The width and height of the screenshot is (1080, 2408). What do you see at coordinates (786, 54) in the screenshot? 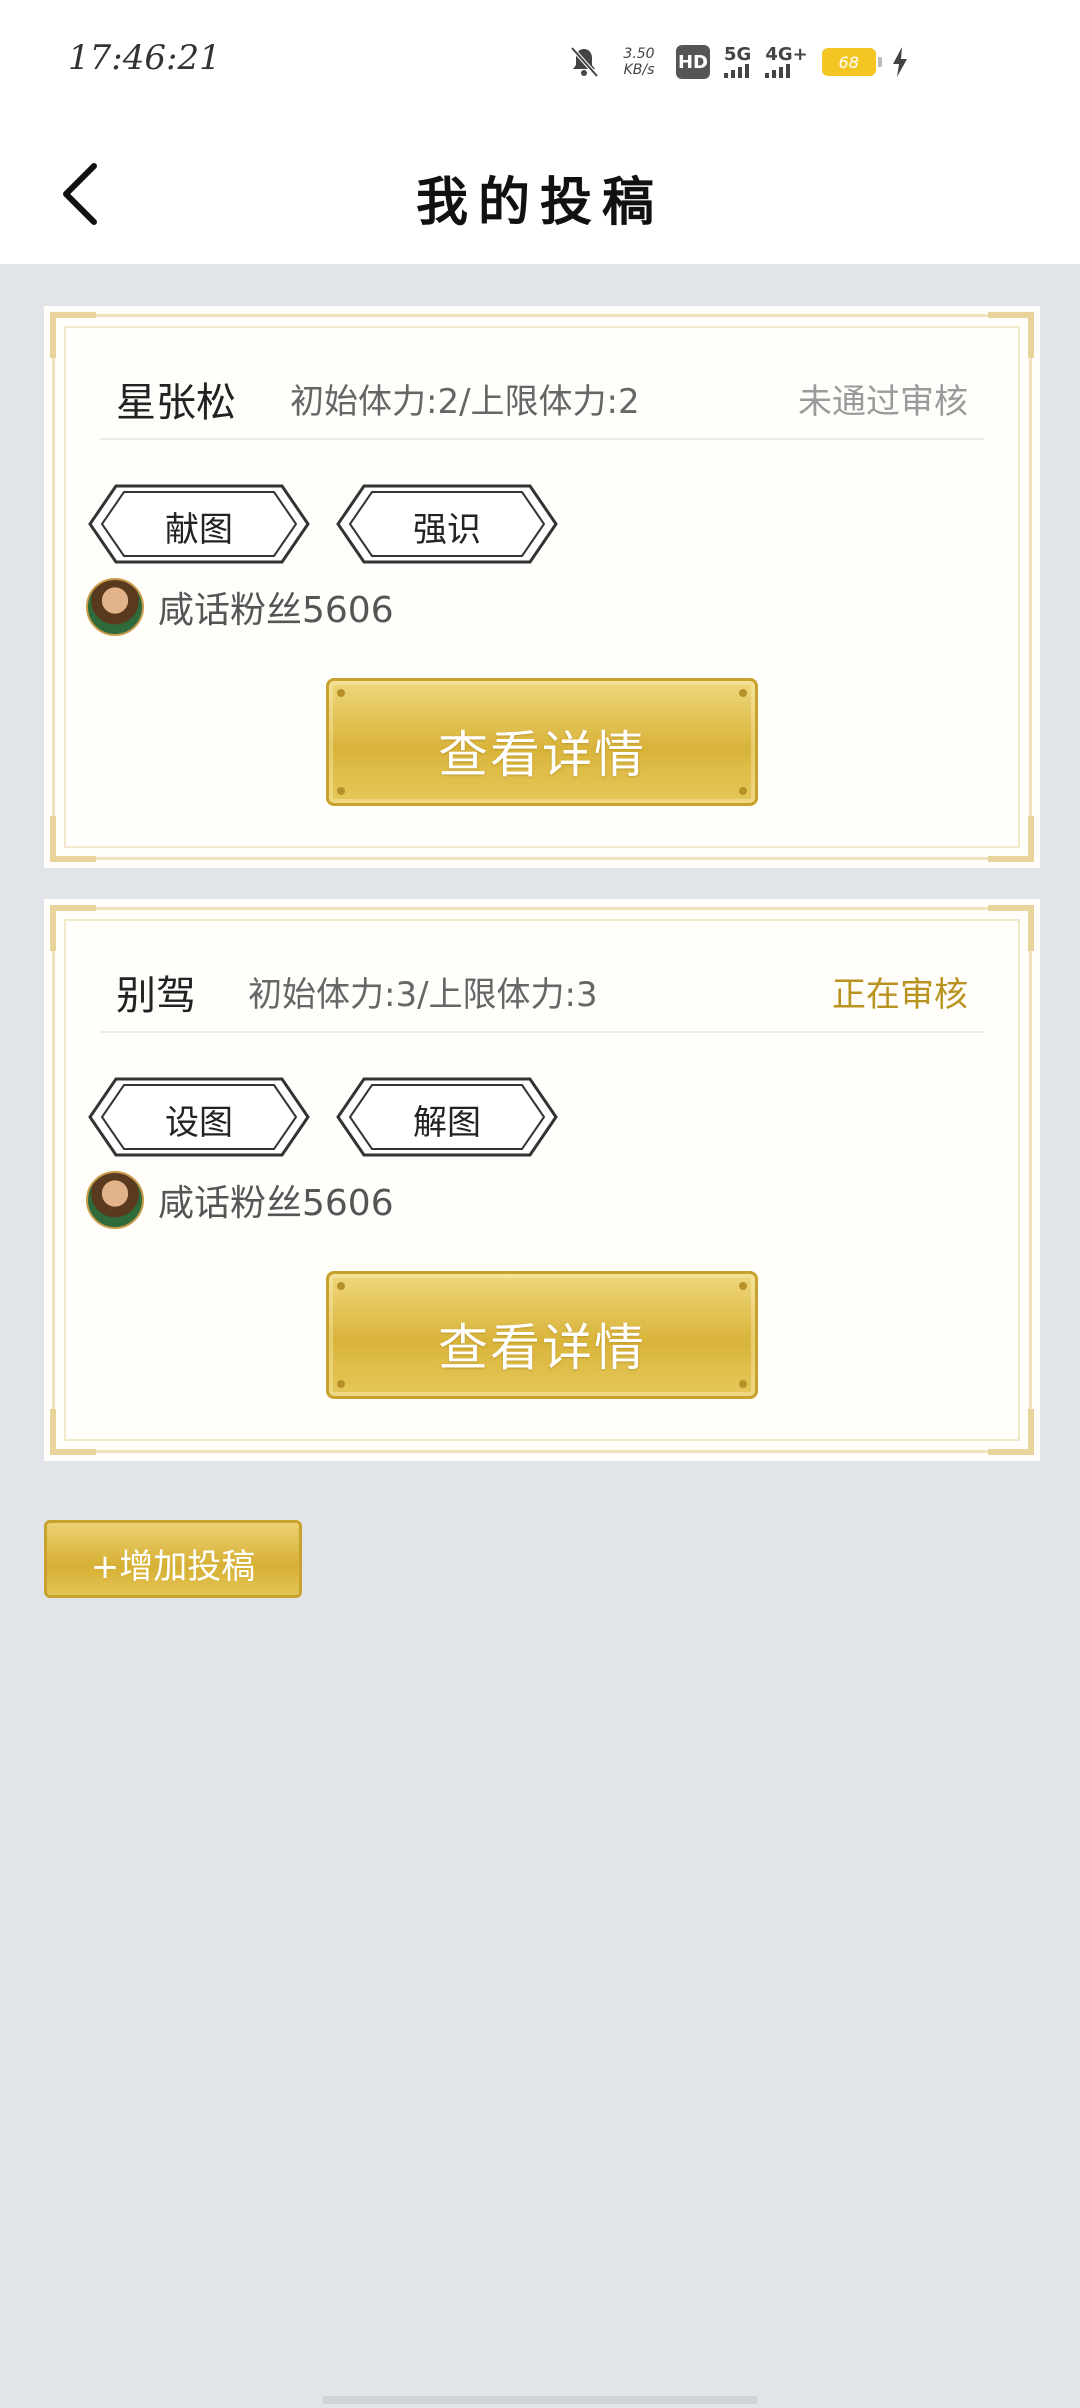
I see `sim2-label: 4G+` at bounding box center [786, 54].